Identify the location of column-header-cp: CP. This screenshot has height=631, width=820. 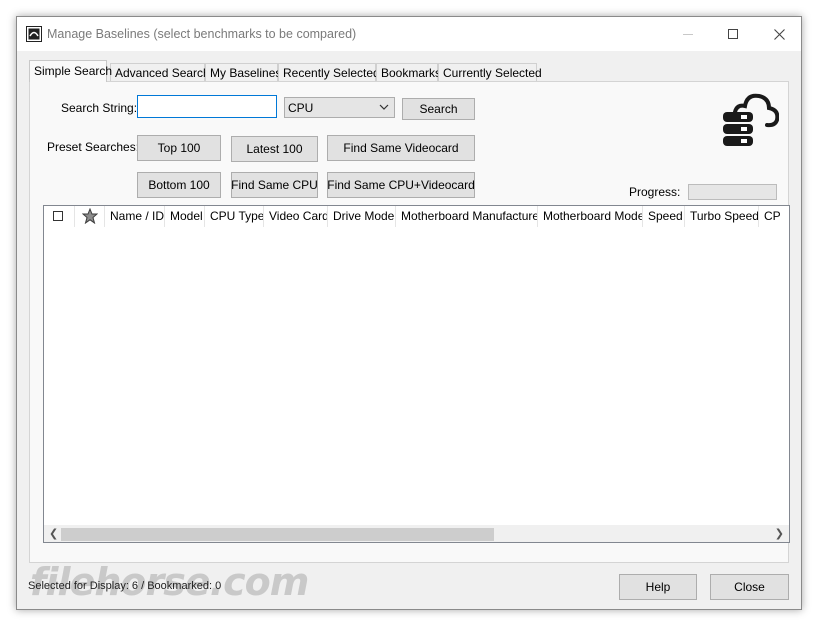
(774, 216).